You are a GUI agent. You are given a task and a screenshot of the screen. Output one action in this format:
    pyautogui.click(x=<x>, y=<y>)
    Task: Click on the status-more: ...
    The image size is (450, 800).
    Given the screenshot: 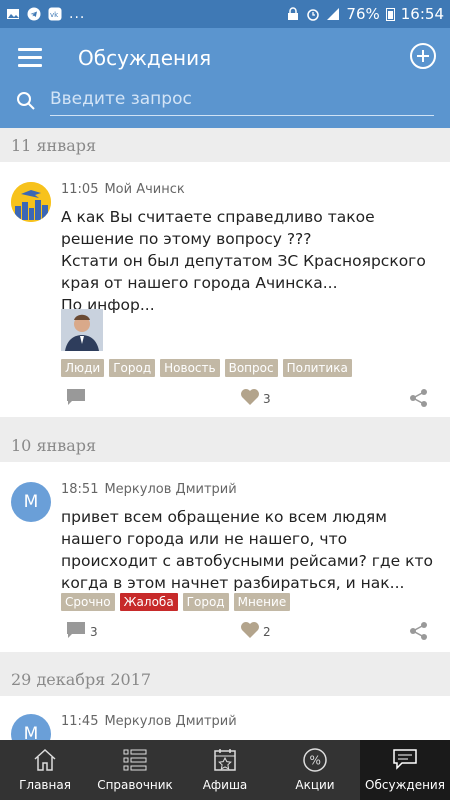 What is the action you would take?
    pyautogui.click(x=77, y=14)
    